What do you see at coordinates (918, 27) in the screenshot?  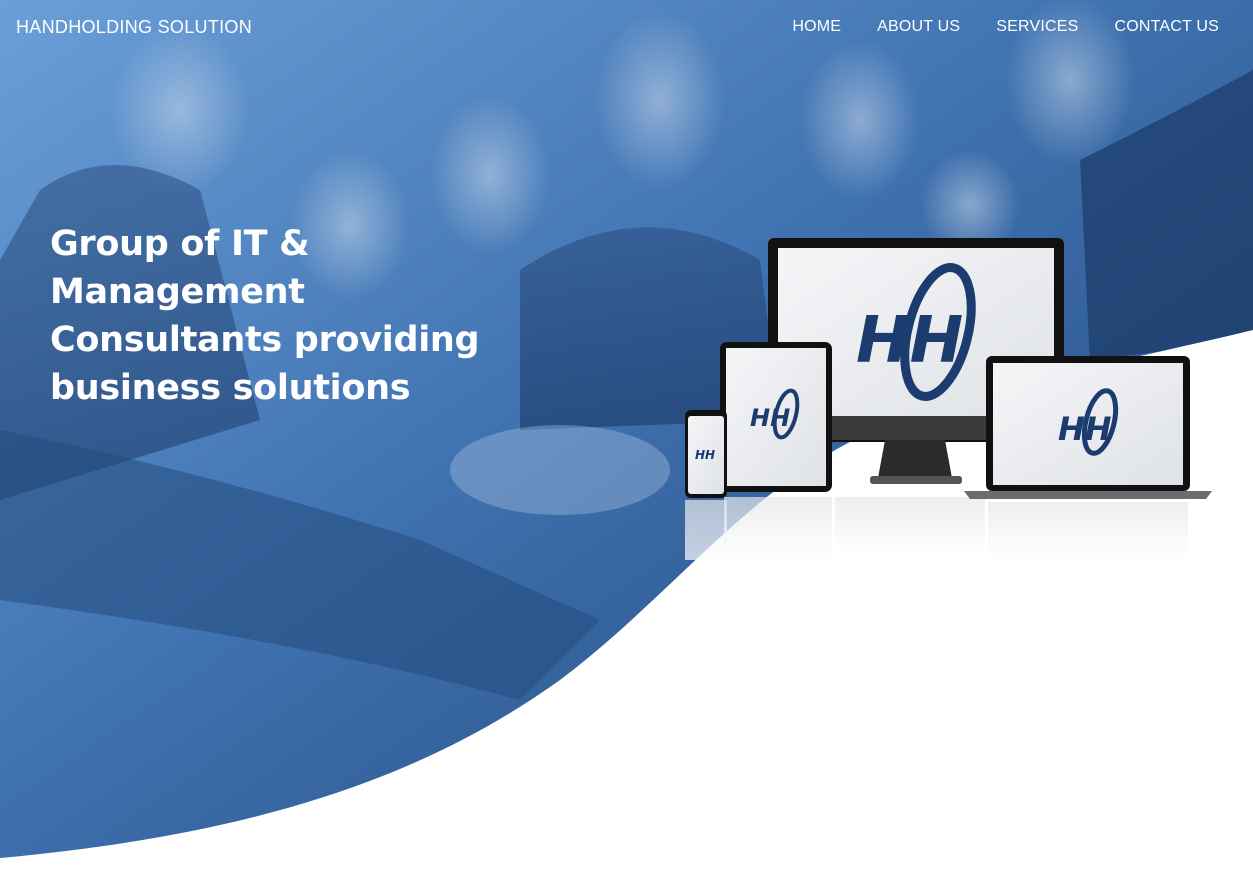 I see `nav-about-us: ABOUT US` at bounding box center [918, 27].